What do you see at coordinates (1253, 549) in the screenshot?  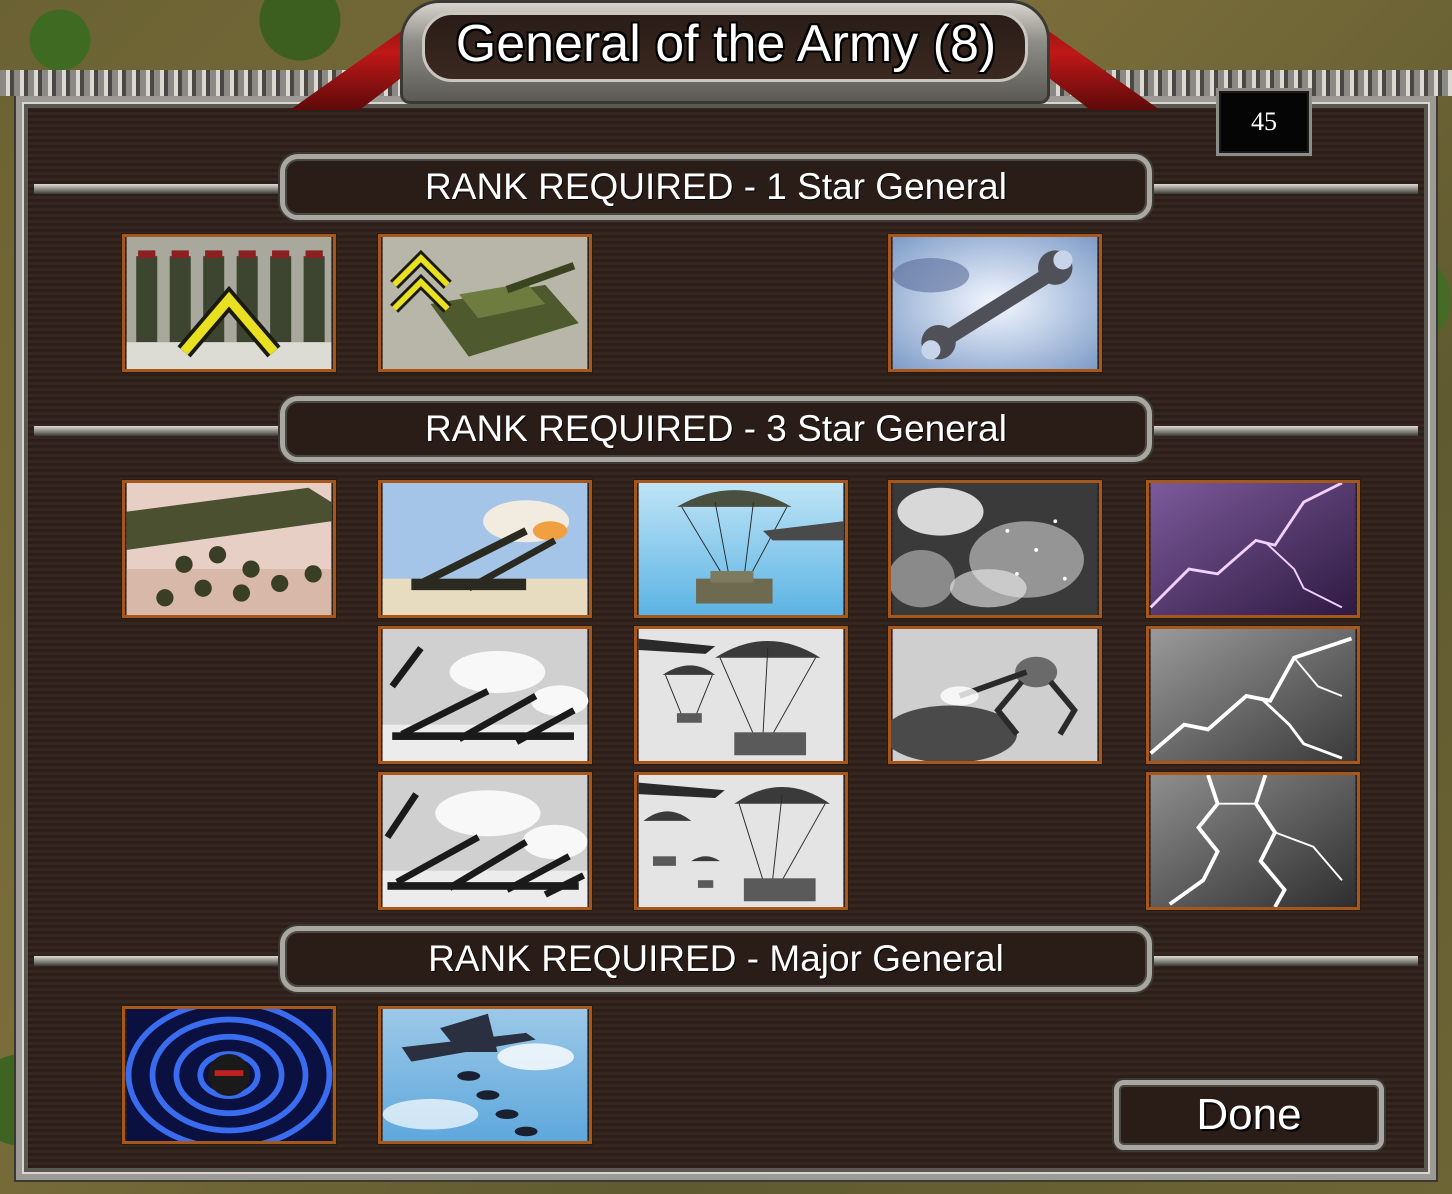 I see `lightning-storm-1-icon` at bounding box center [1253, 549].